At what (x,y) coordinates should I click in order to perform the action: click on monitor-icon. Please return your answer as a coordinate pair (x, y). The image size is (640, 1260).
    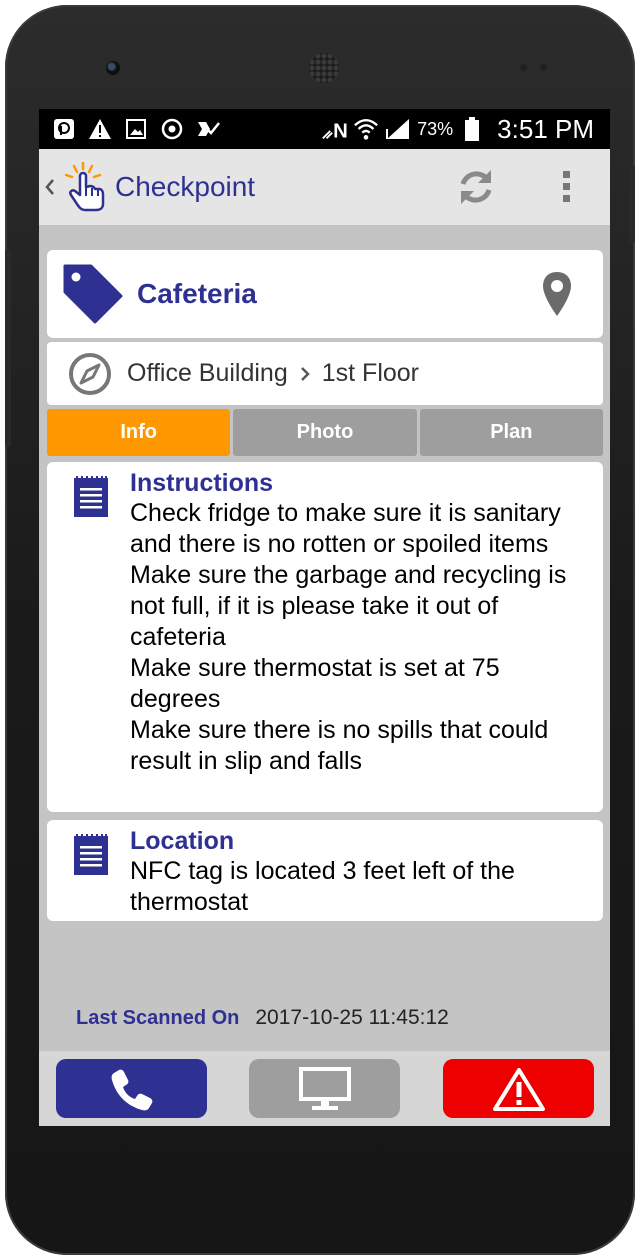
    Looking at the image, I should click on (324, 1088).